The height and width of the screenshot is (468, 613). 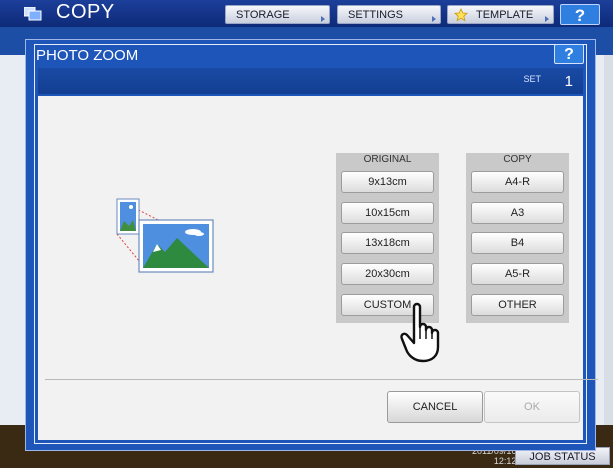 What do you see at coordinates (505, 15) in the screenshot?
I see `tab-template-label: TEMPLATE` at bounding box center [505, 15].